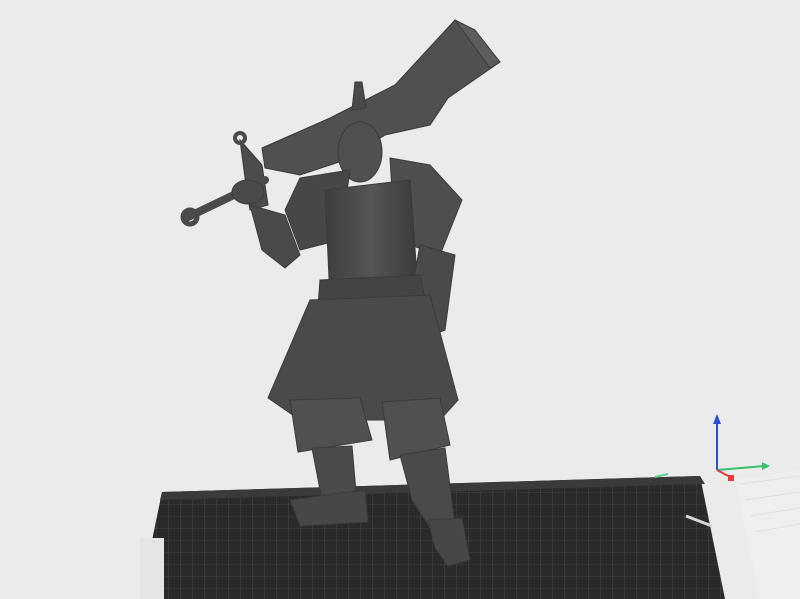 Image resolution: width=800 pixels, height=599 pixels. Describe the element at coordinates (661, 475) in the screenshot. I see `green-marker-icon` at that location.